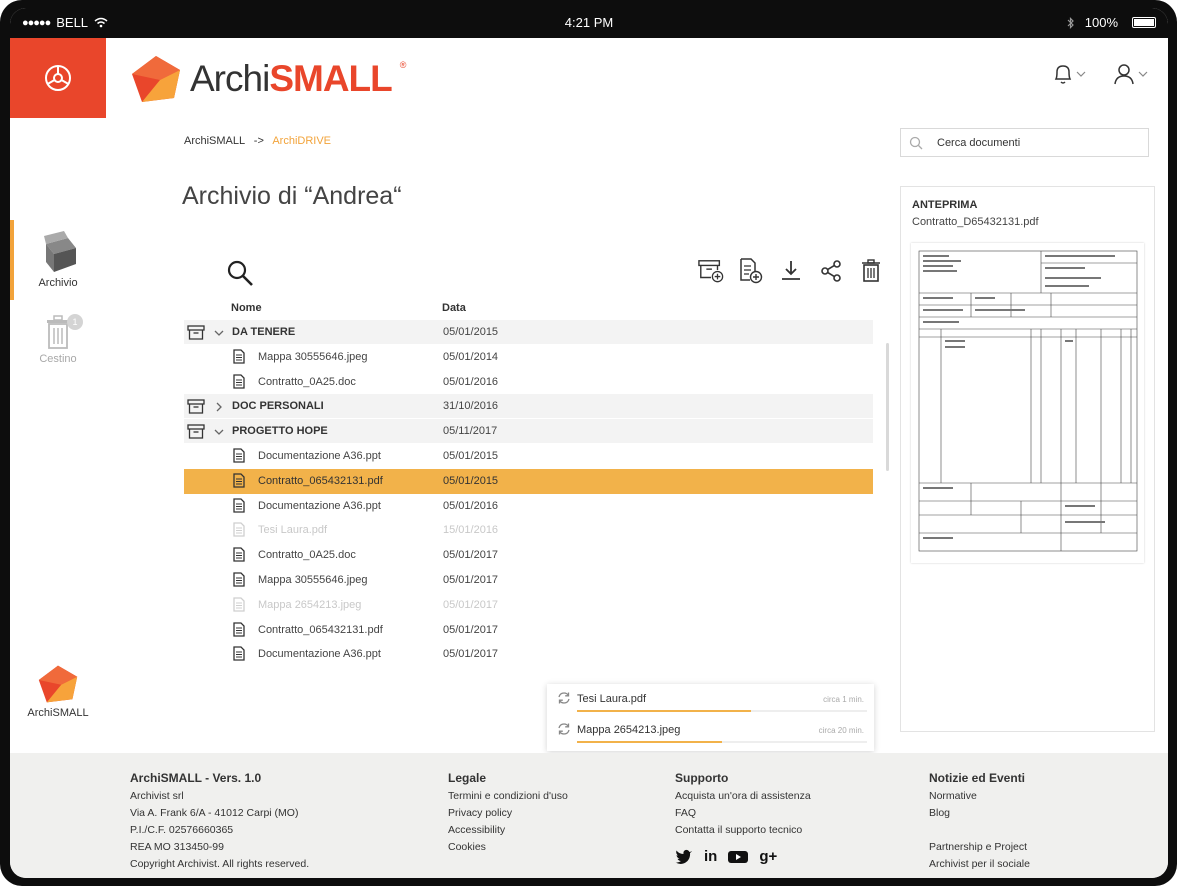 The image size is (1177, 886). Describe the element at coordinates (508, 796) in the screenshot. I see `footer-link: Termini e condizioni d'uso` at that location.